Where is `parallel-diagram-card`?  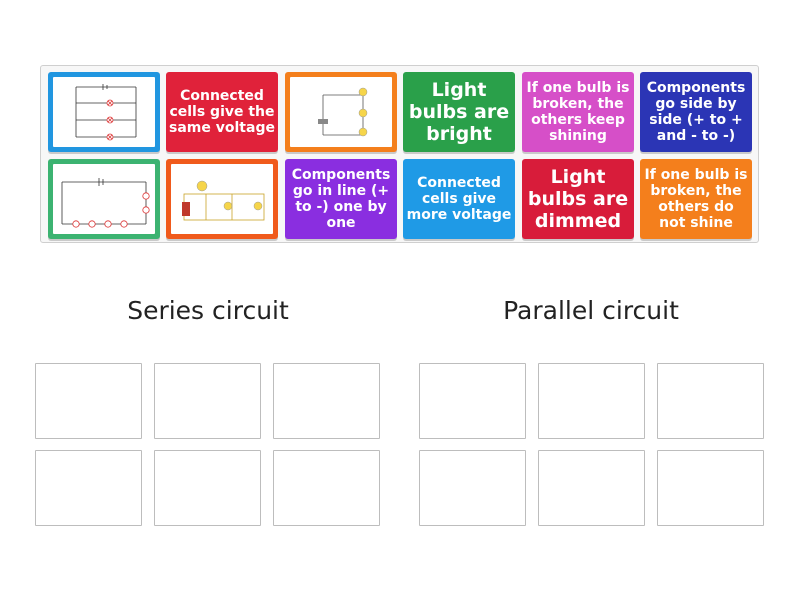
parallel-diagram-card is located at coordinates (104, 112).